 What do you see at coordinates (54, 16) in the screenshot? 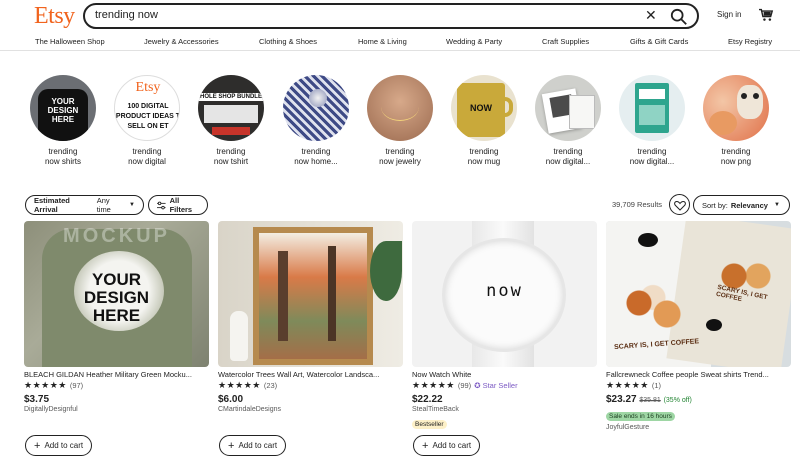
I see `etsy-logo: Etsy` at bounding box center [54, 16].